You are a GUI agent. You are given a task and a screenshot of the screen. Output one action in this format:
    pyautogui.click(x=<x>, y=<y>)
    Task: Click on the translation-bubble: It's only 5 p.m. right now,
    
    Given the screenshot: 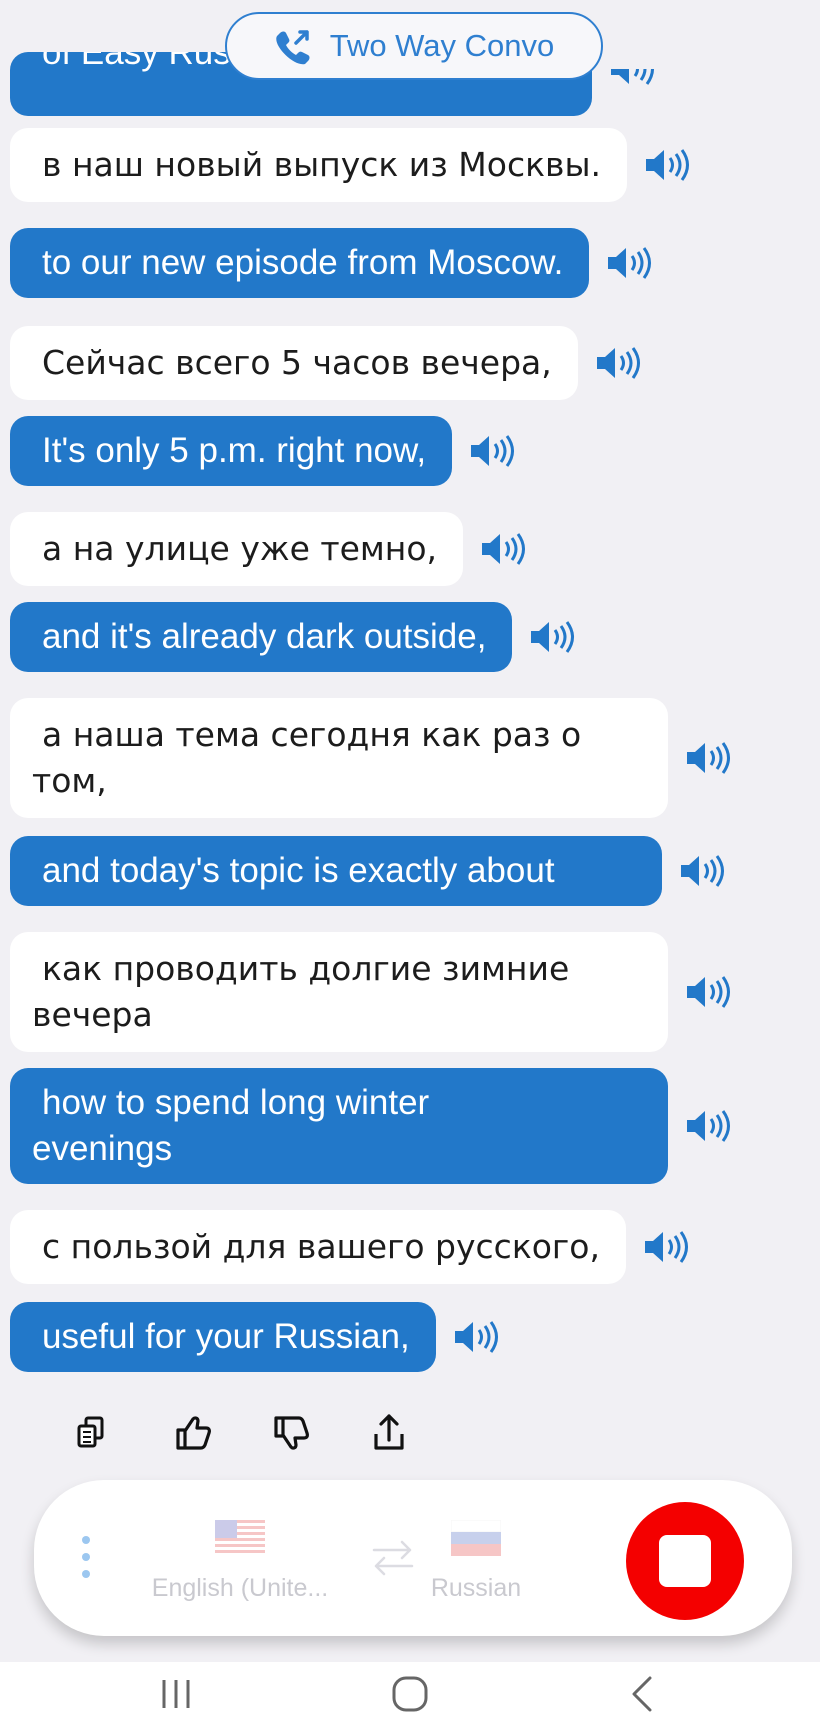 What is the action you would take?
    pyautogui.click(x=231, y=451)
    